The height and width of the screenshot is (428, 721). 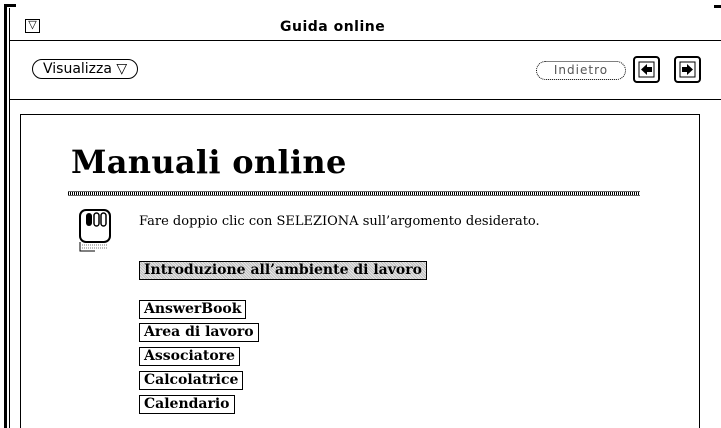 I want to click on window-menu-icon: ▽, so click(x=32, y=24).